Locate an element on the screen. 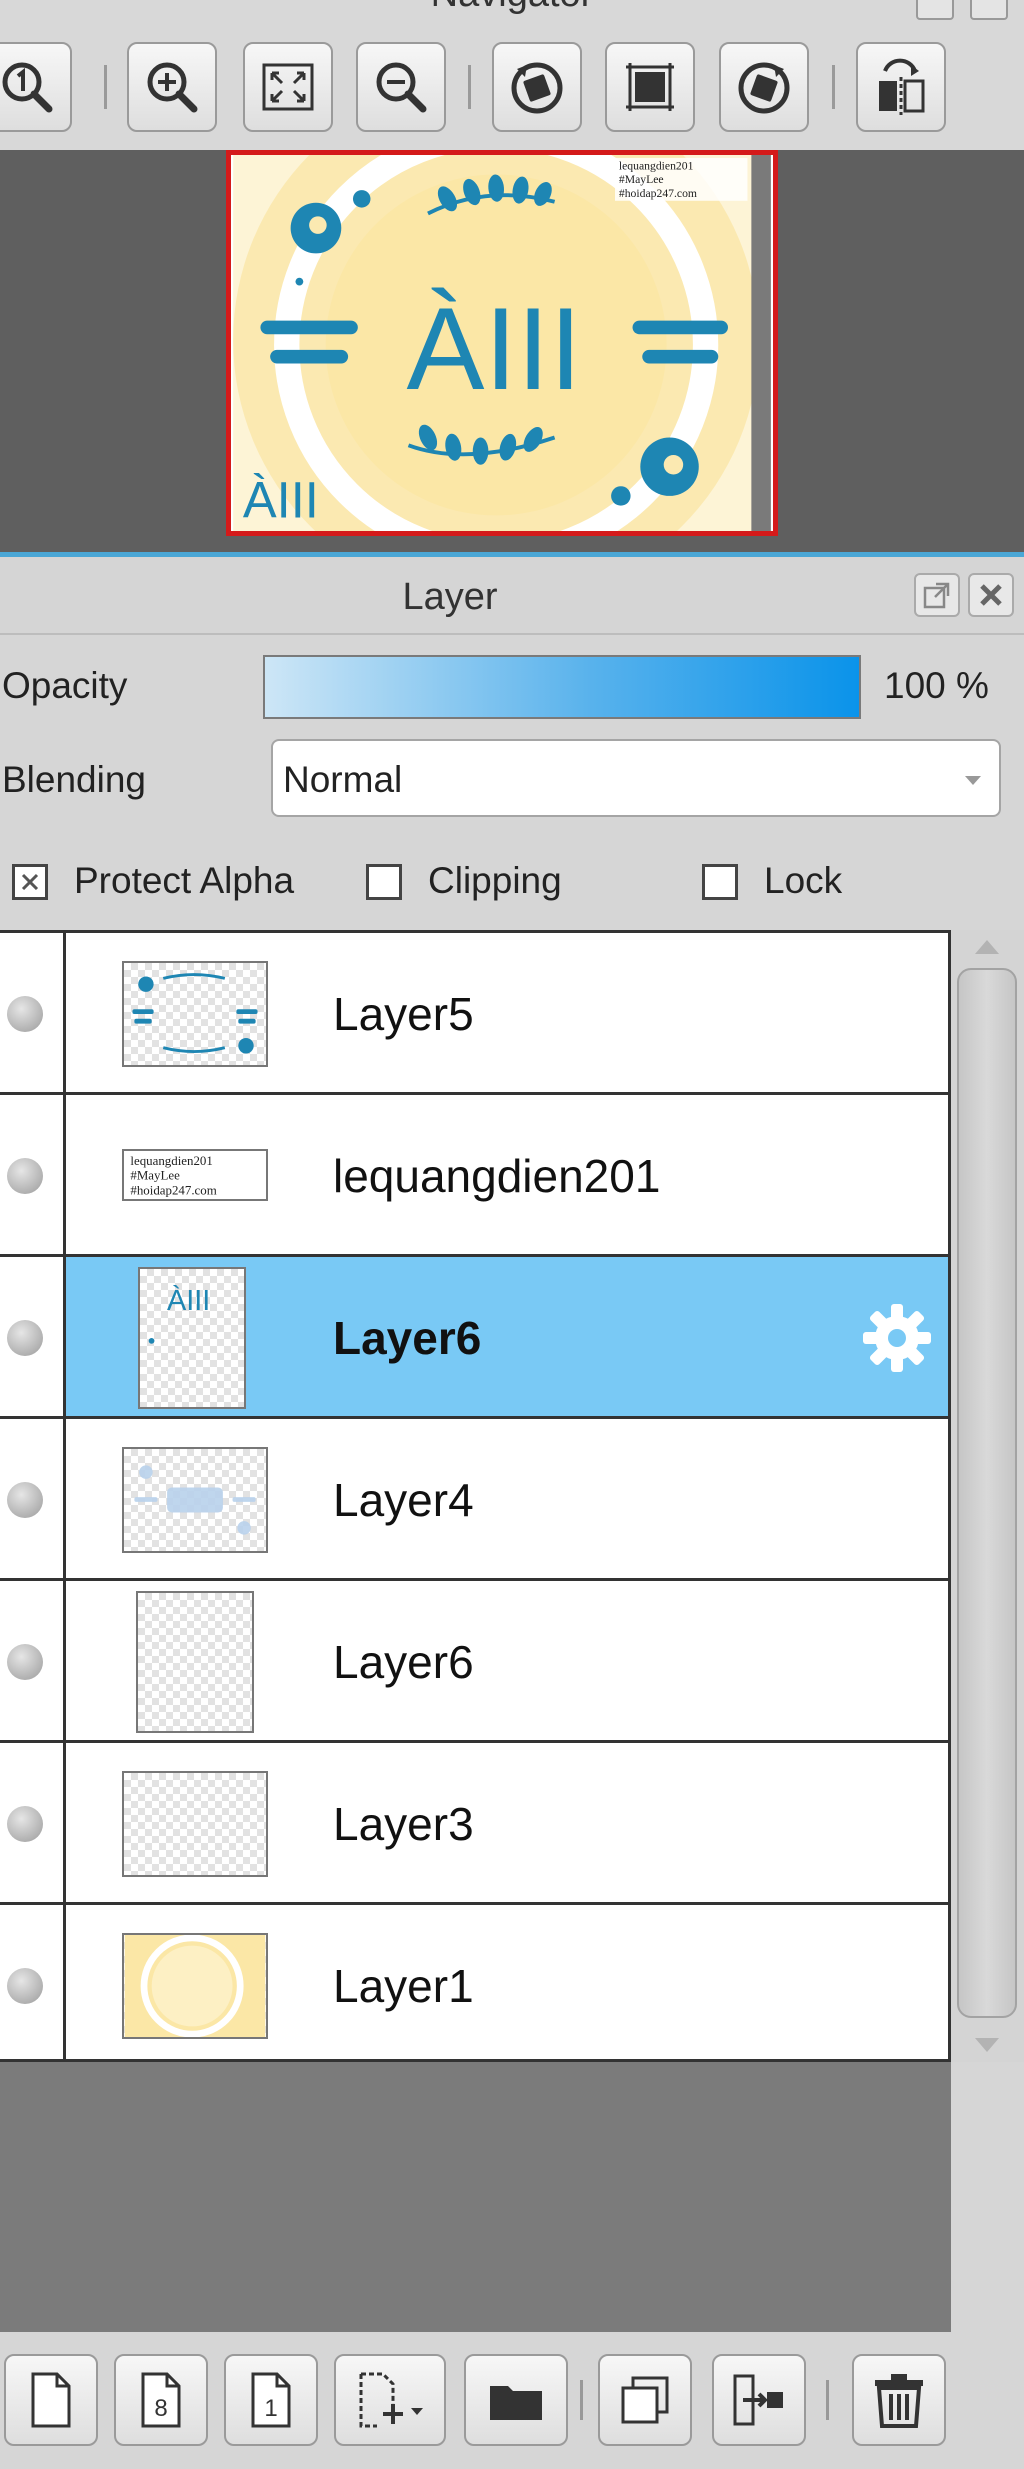 This screenshot has width=1024, height=2469. zoom-out-button is located at coordinates (401, 87).